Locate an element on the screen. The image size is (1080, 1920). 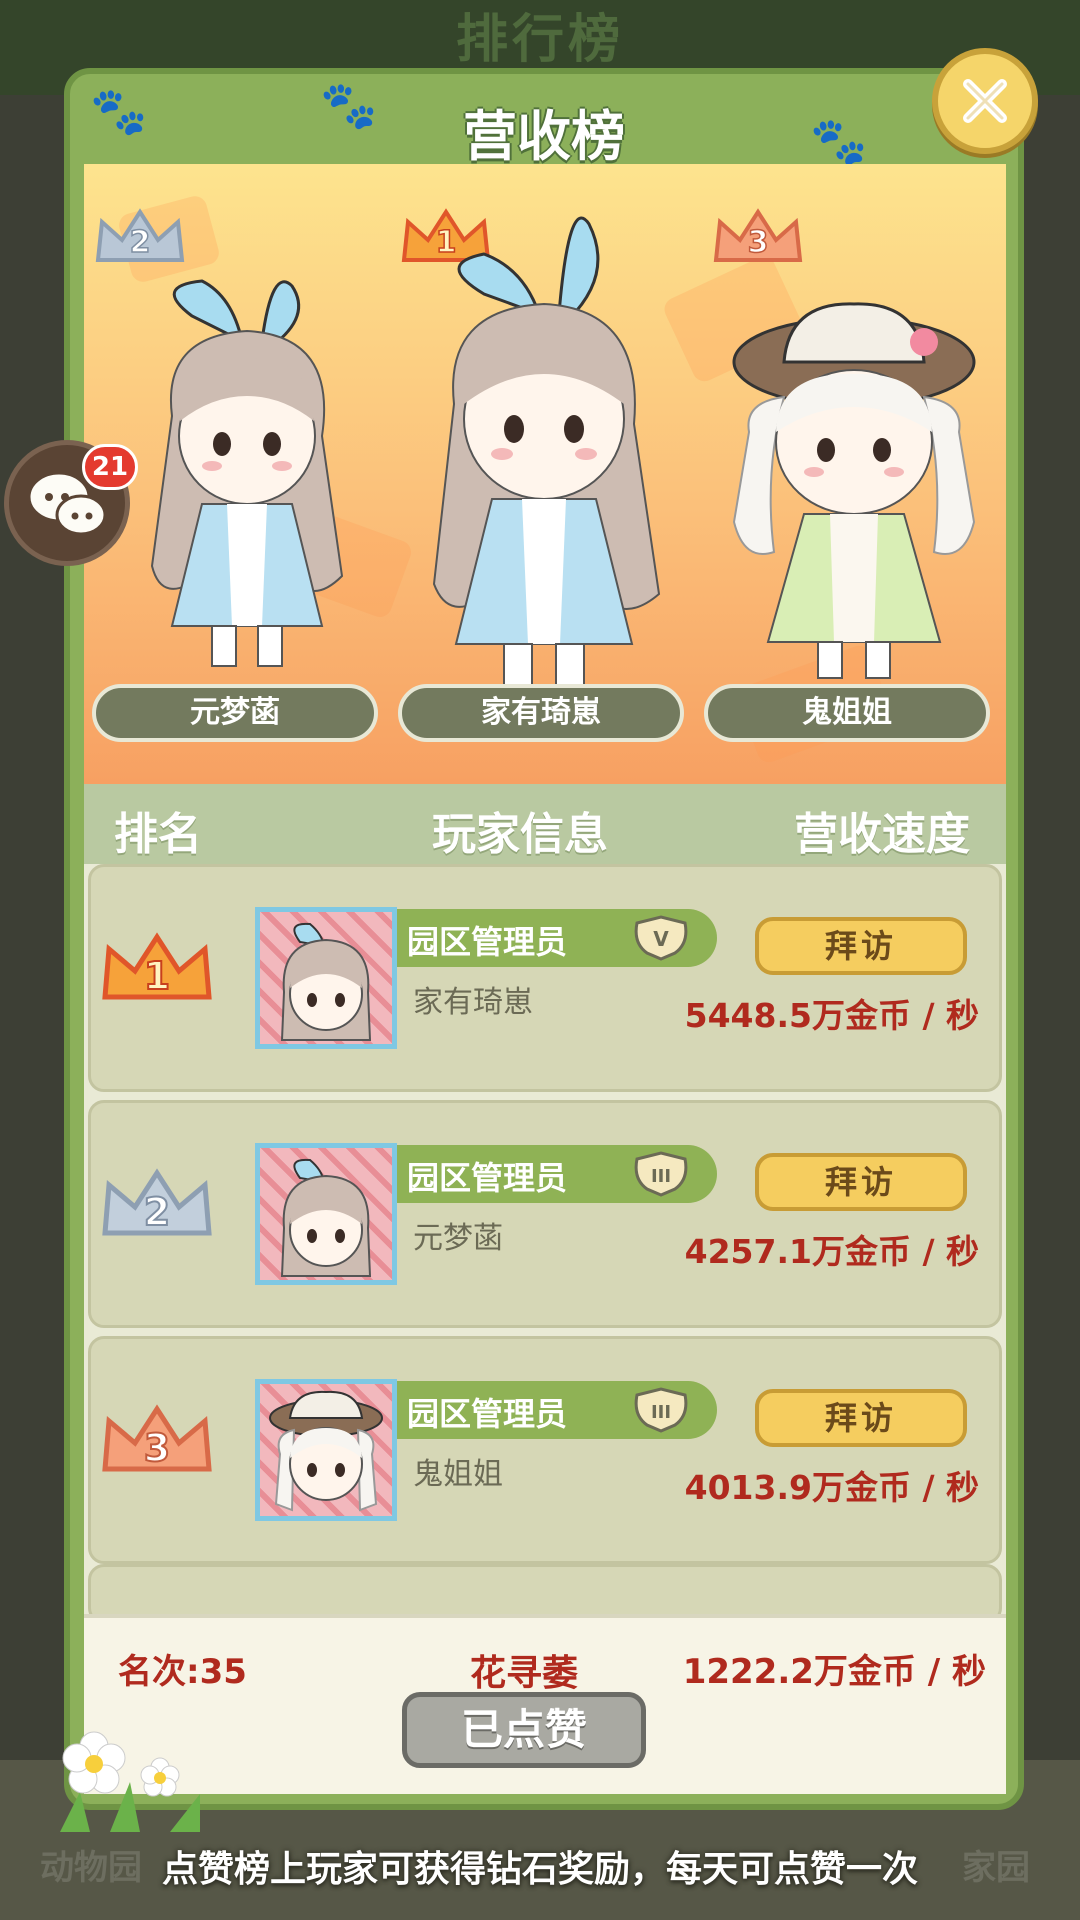
rank2-crown-icon: 2 is located at coordinates (157, 1202).